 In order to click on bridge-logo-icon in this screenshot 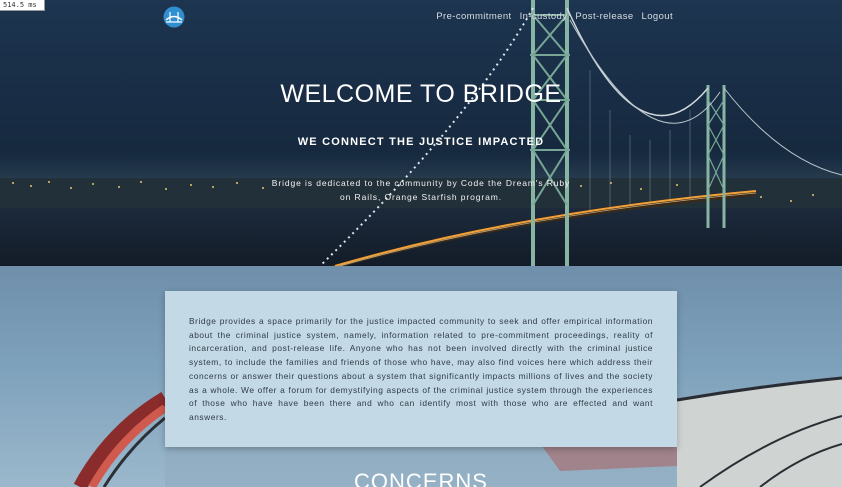, I will do `click(174, 17)`.